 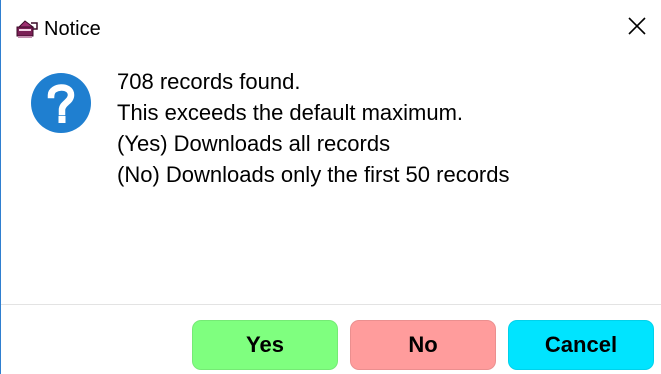 What do you see at coordinates (72, 29) in the screenshot?
I see `window-title: Notice` at bounding box center [72, 29].